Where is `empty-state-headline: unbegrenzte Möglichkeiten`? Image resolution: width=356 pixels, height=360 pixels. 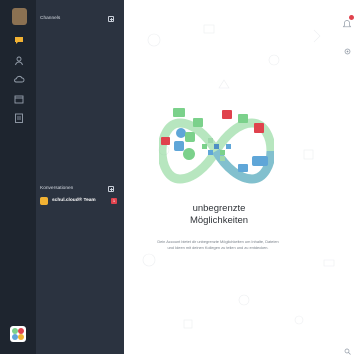
empty-state-headline: unbegrenzte Möglichkeiten is located at coordinates (219, 215).